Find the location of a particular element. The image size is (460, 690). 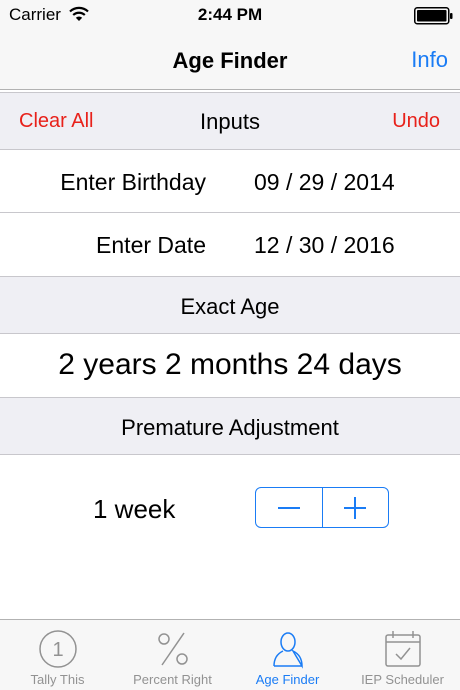

tab-age-finder: Age Finder is located at coordinates (287, 655).